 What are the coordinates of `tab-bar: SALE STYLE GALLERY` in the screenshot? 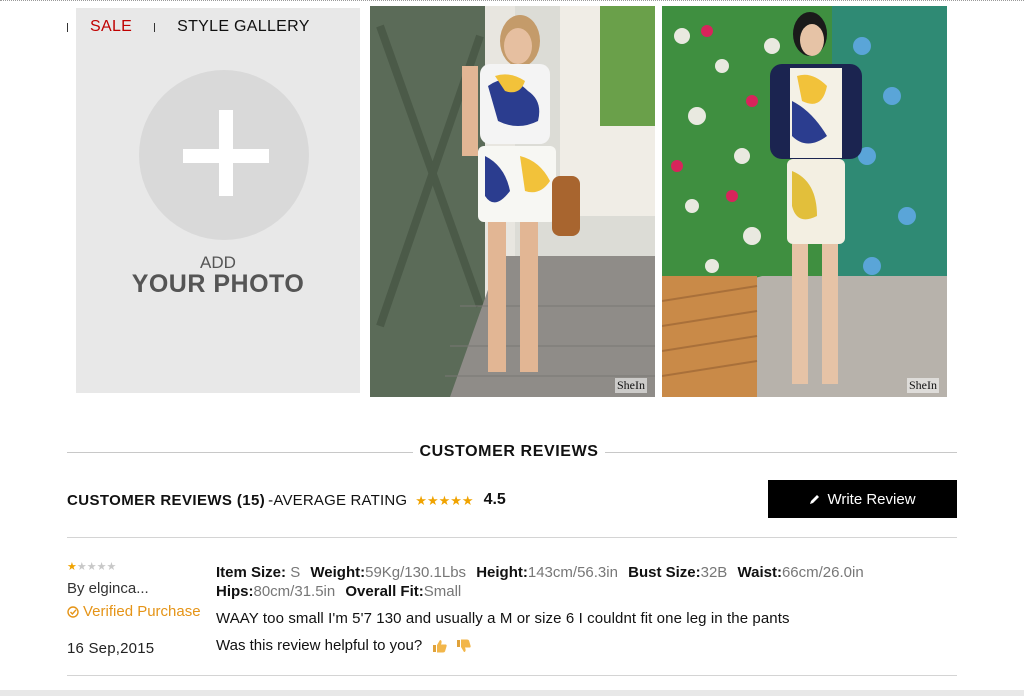 It's located at (188, 27).